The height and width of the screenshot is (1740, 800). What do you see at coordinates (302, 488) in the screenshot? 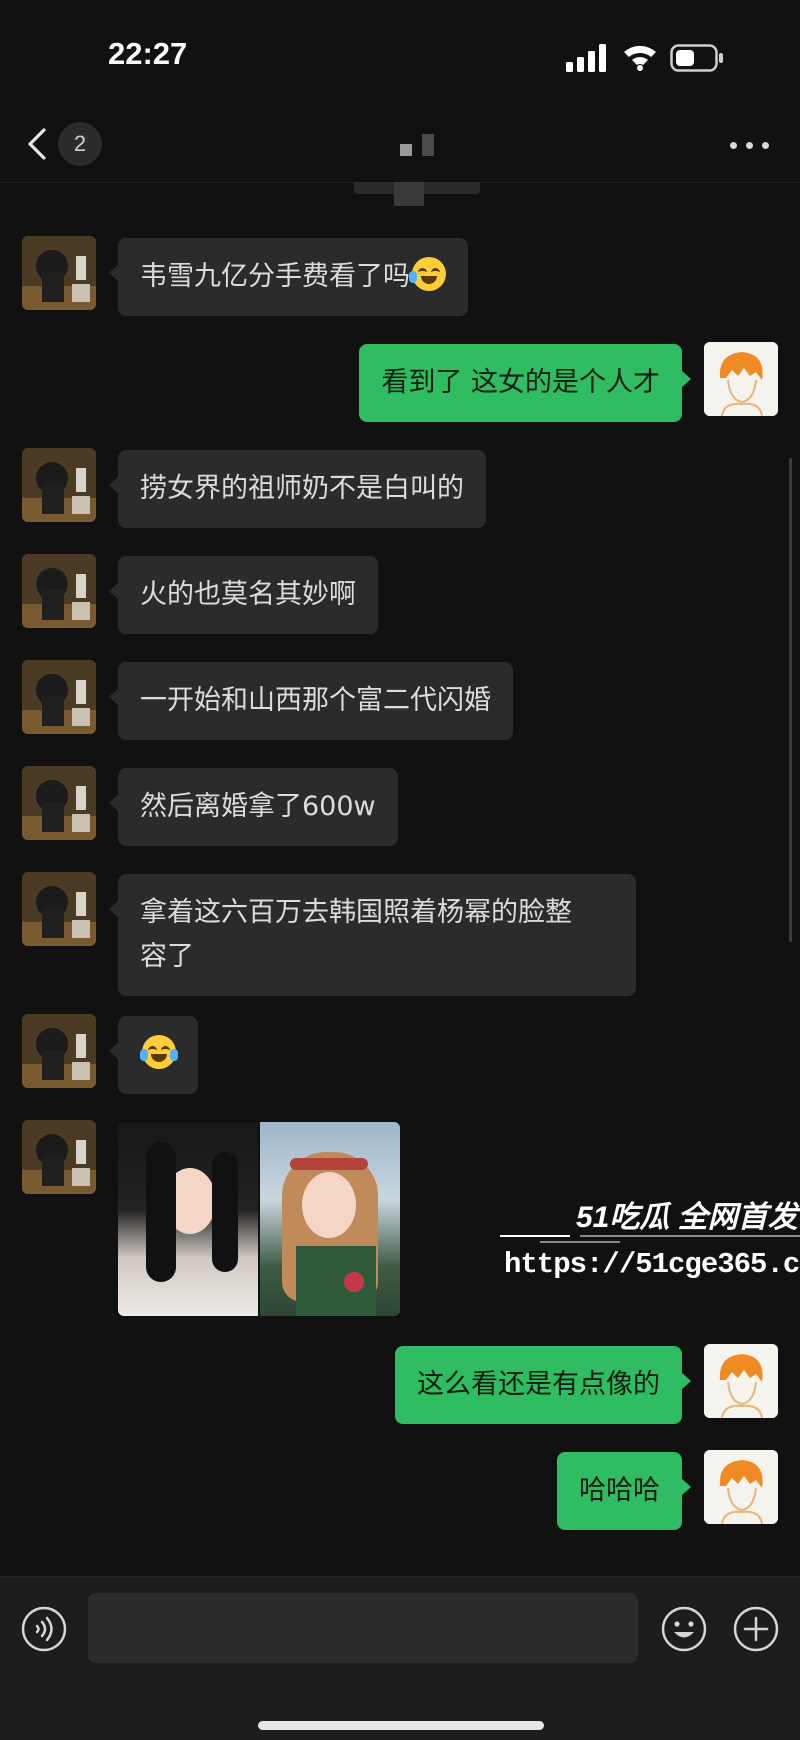
I see `message-text: 捞女界的祖师奶不是白叫的` at bounding box center [302, 488].